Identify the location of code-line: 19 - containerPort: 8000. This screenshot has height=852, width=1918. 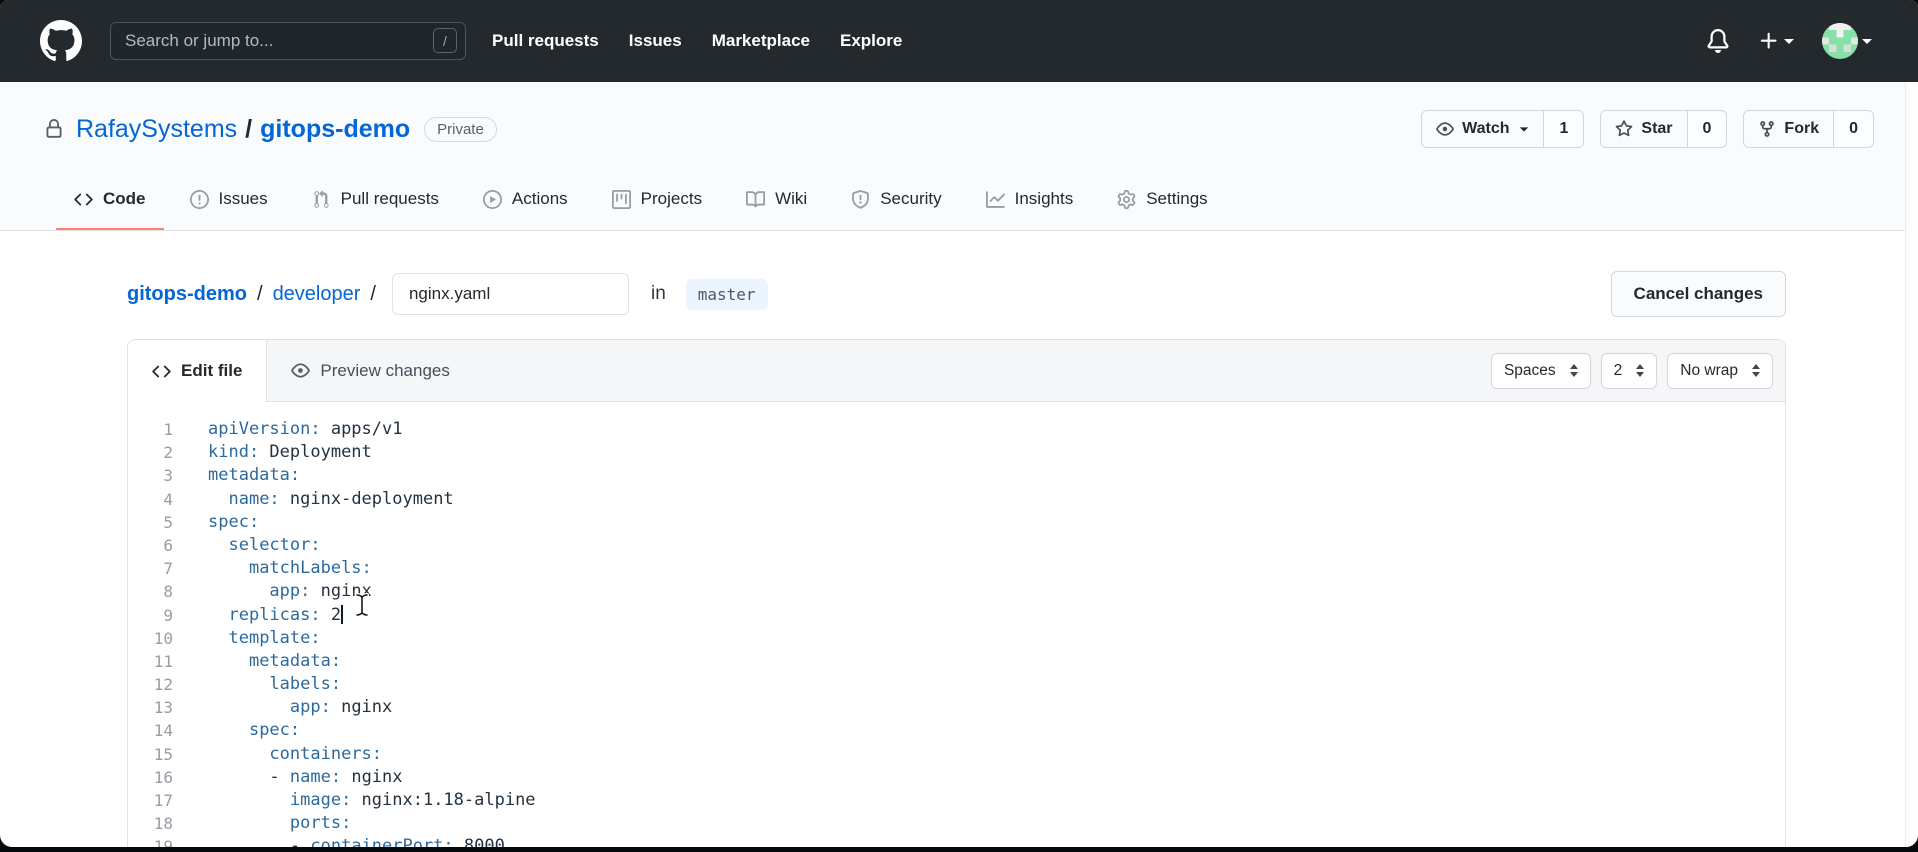
(956, 841).